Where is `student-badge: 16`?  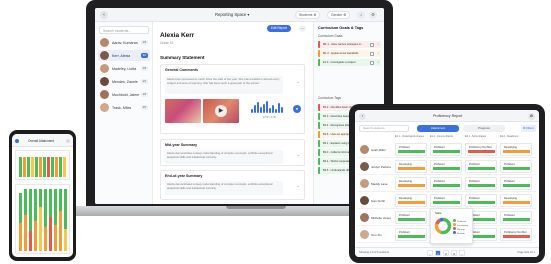
student-badge: 16 is located at coordinates (144, 81).